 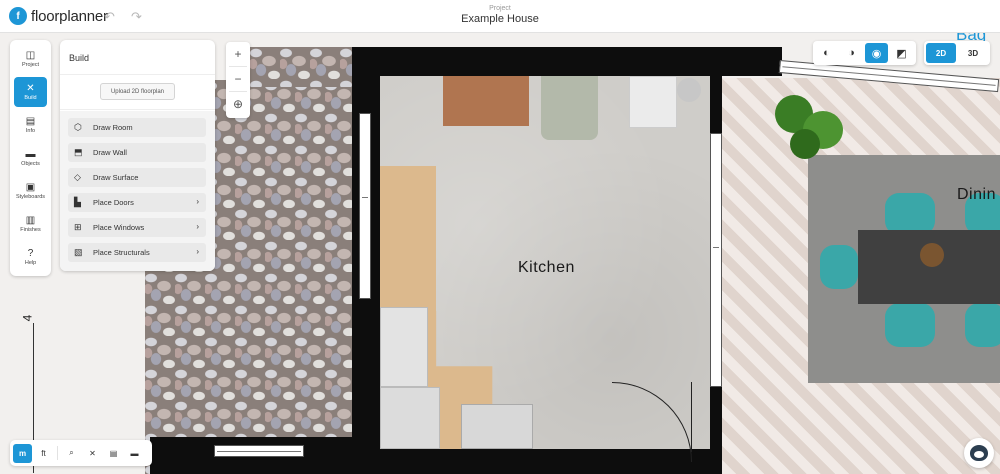 What do you see at coordinates (137, 152) in the screenshot?
I see `build-item-draw-wall: ⬒ Draw Wall` at bounding box center [137, 152].